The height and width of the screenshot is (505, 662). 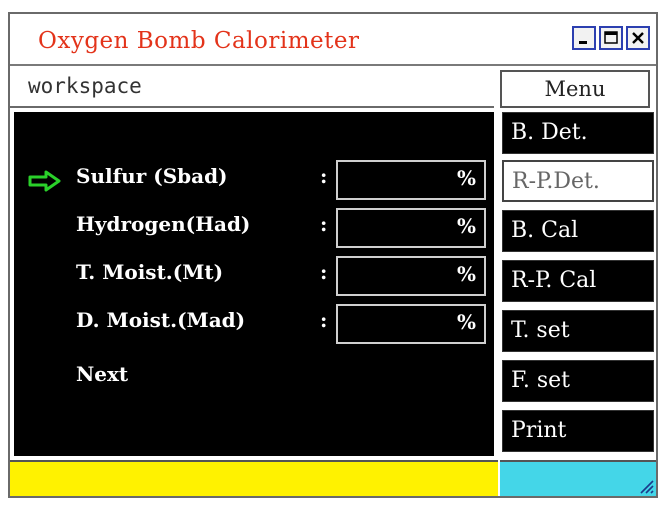 What do you see at coordinates (411, 180) in the screenshot?
I see `sulfur-input: %` at bounding box center [411, 180].